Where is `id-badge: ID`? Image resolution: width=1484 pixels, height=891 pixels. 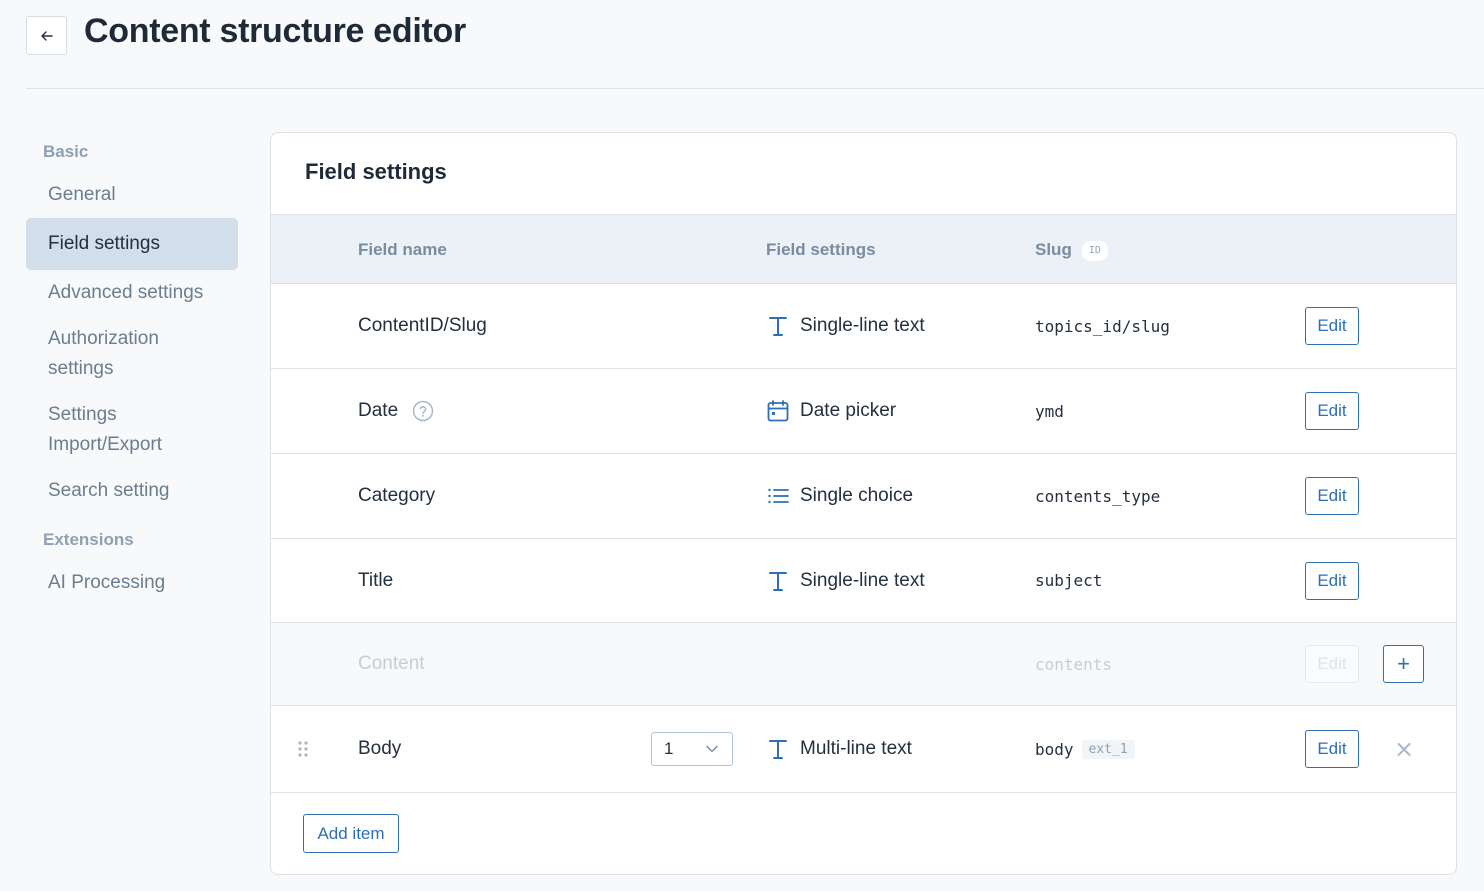 id-badge: ID is located at coordinates (1094, 250).